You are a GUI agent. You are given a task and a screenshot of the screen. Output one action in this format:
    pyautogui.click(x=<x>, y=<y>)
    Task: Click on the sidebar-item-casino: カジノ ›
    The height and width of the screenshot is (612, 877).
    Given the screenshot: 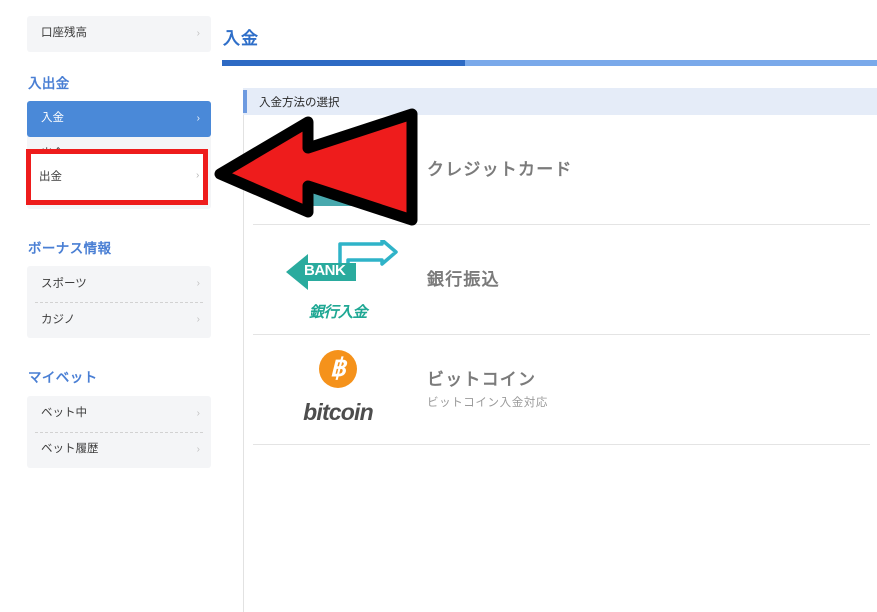 What is the action you would take?
    pyautogui.click(x=119, y=320)
    